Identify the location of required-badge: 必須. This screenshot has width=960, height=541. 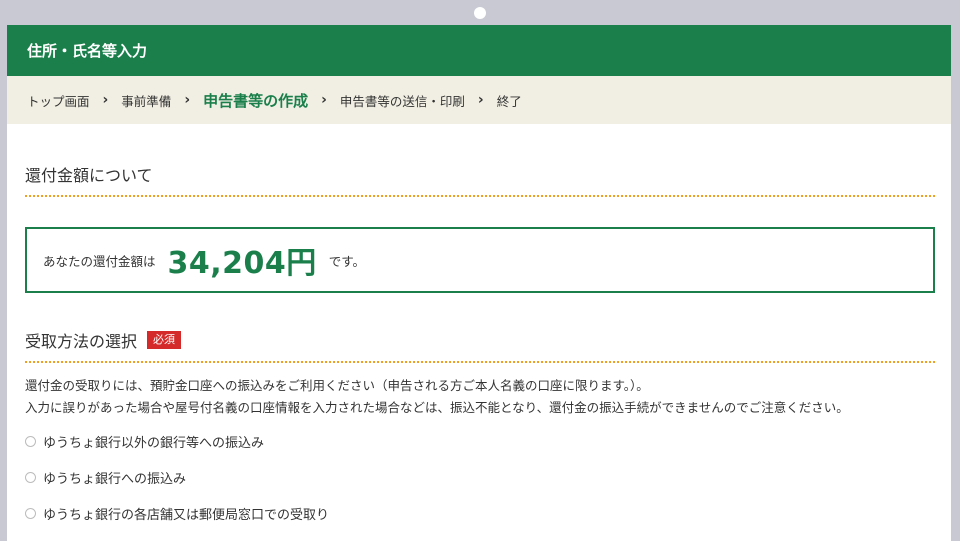
(164, 340).